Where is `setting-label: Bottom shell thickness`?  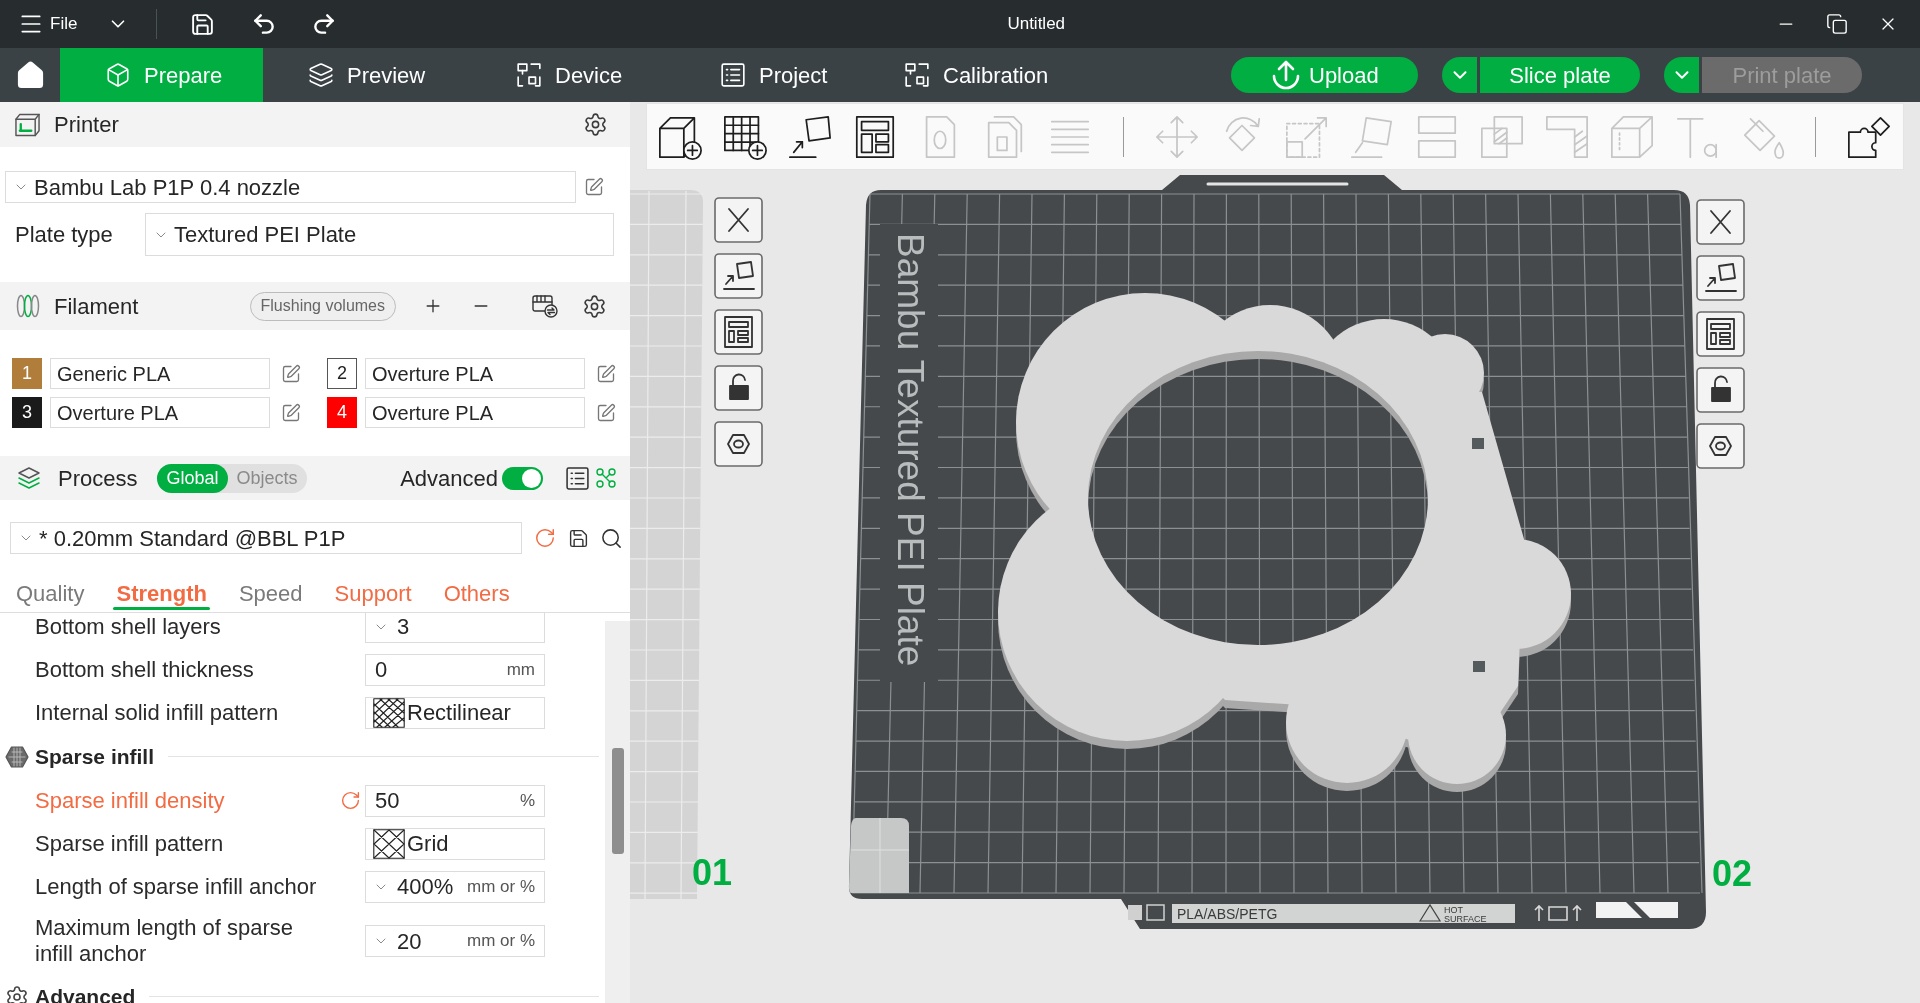 setting-label: Bottom shell thickness is located at coordinates (145, 669).